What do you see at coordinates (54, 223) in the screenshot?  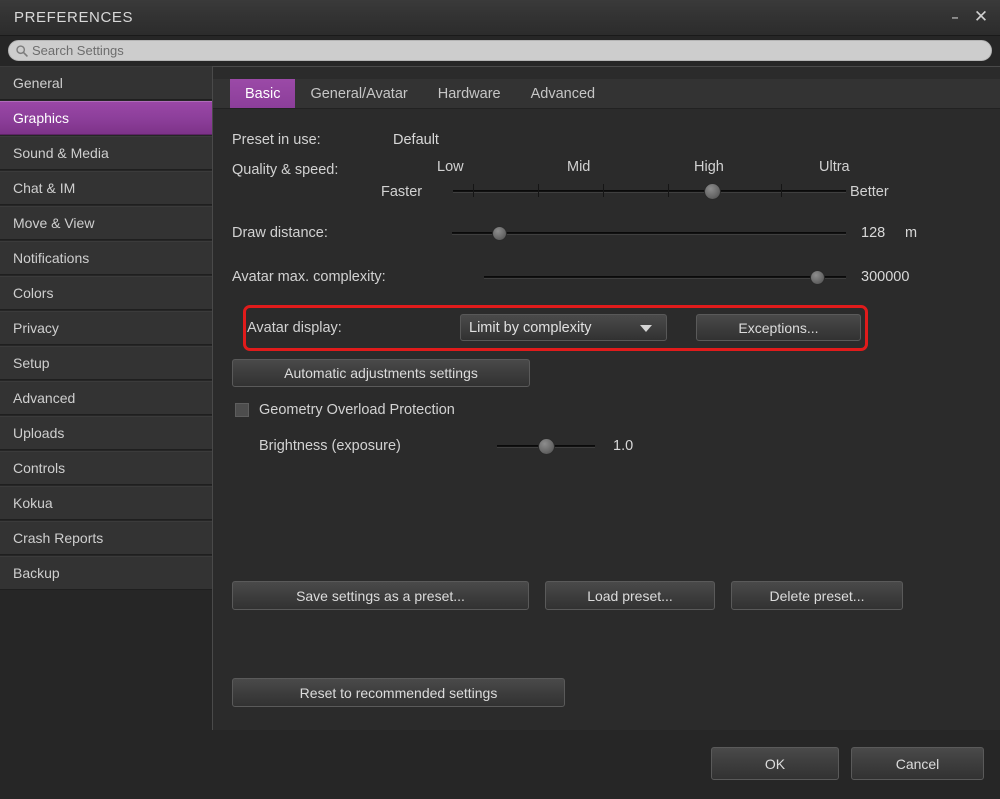 I see `sidebar-item-label: Move & View` at bounding box center [54, 223].